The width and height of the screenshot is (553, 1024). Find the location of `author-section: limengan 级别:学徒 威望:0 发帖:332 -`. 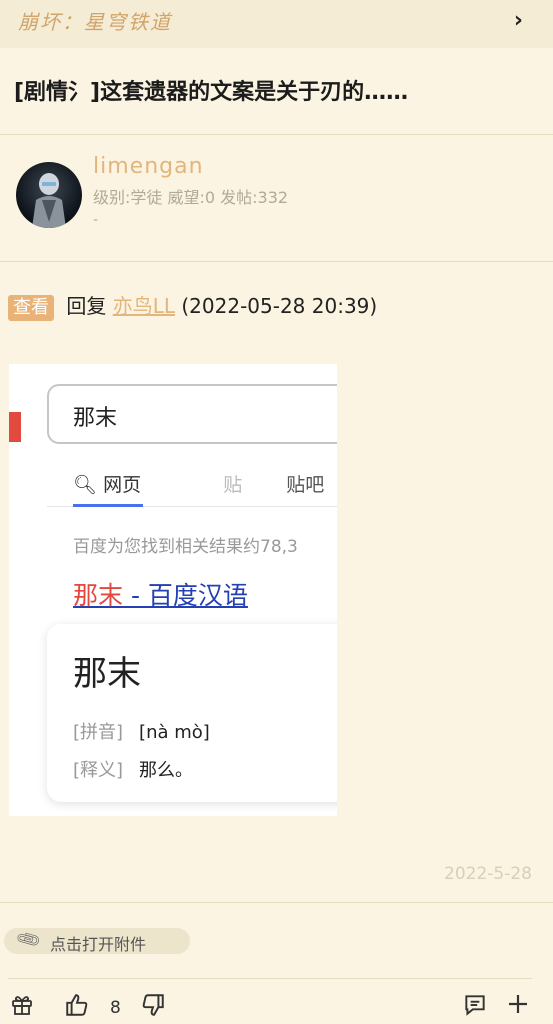

author-section: limengan 级别:学徒 威望:0 发帖:332 - is located at coordinates (276, 199).